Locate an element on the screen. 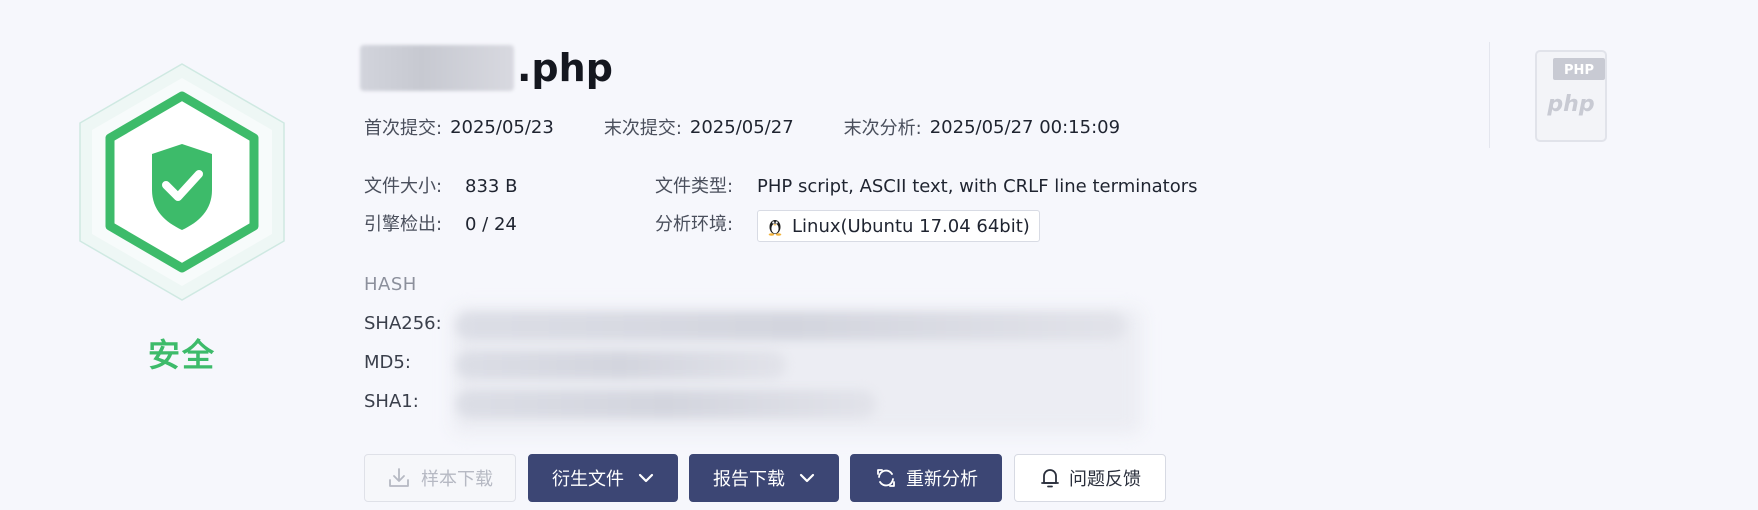 The image size is (1758, 510). verdict-label: 安全 is located at coordinates (181, 355).